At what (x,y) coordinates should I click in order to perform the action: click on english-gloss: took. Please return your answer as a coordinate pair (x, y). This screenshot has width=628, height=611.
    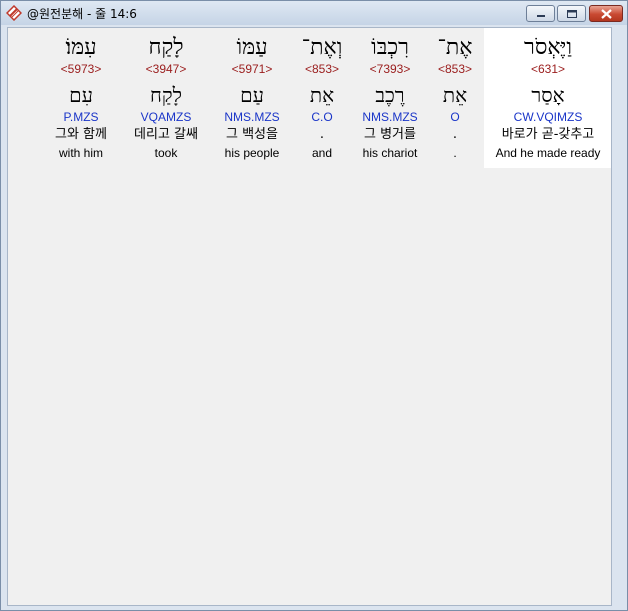
    Looking at the image, I should click on (166, 153).